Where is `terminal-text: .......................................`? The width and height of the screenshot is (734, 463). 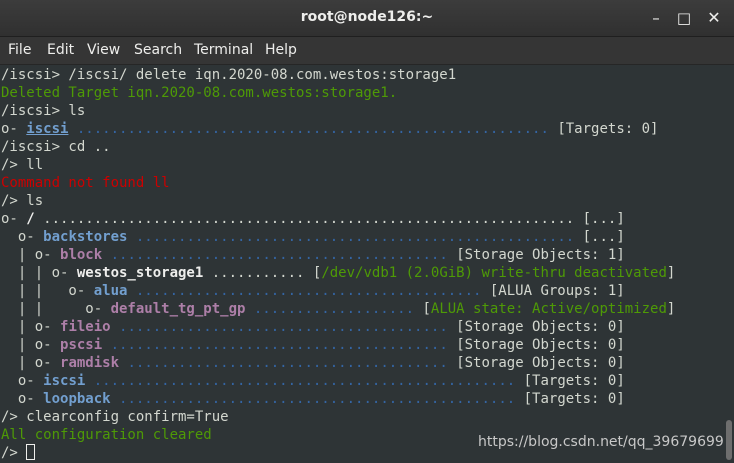 terminal-text: ....................................... is located at coordinates (283, 327).